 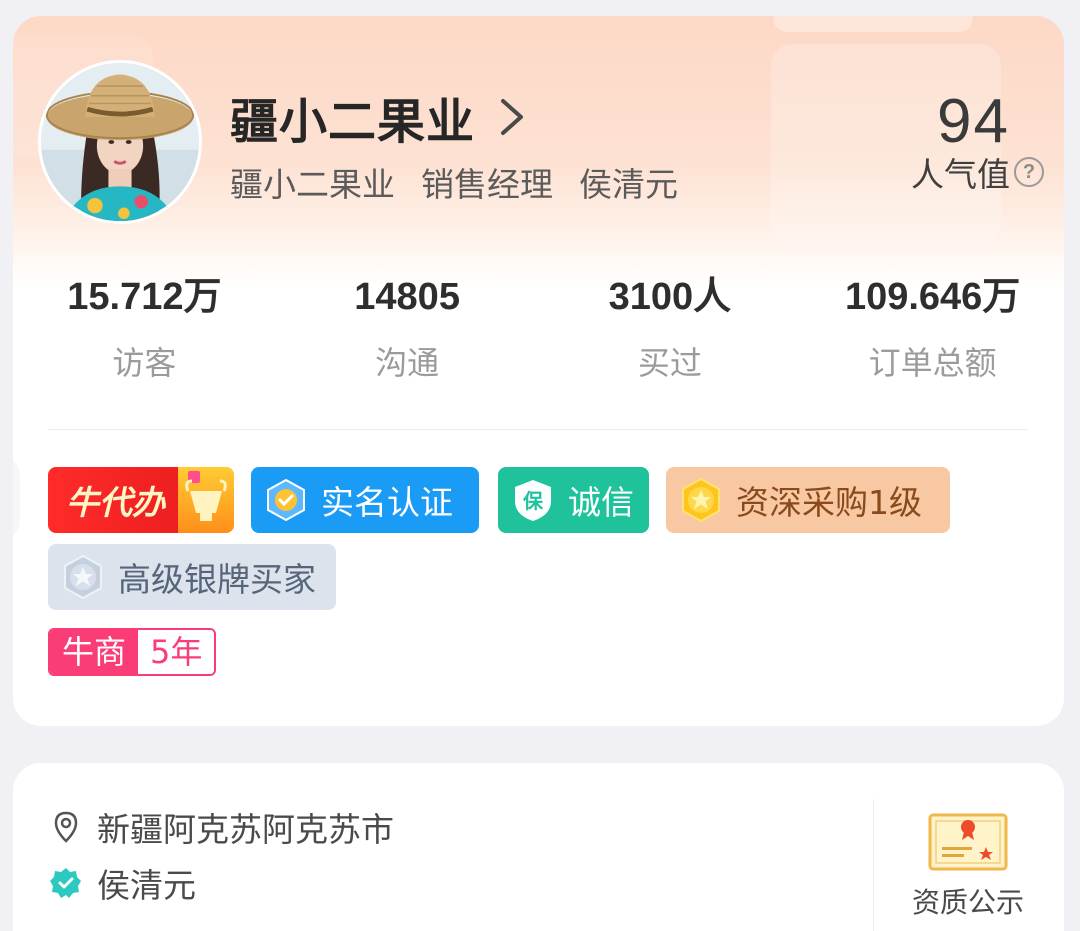 I want to click on company-name: 疆小二果业, so click(x=312, y=184).